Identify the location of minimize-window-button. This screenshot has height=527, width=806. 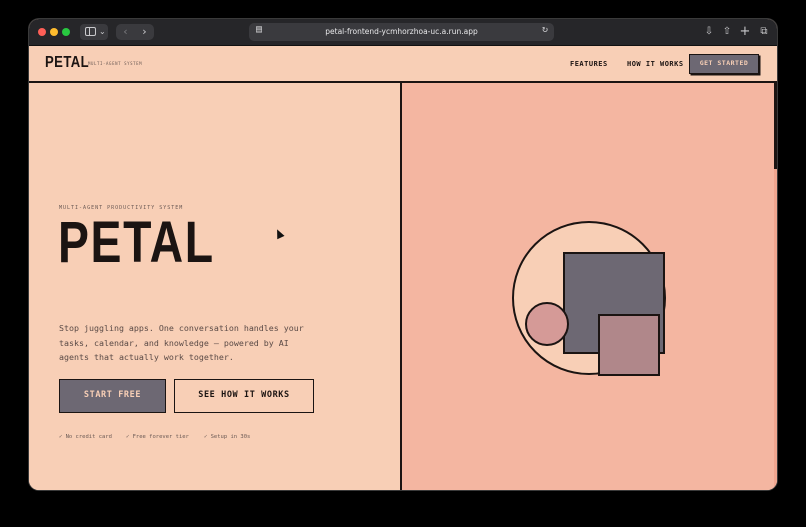
(54, 32).